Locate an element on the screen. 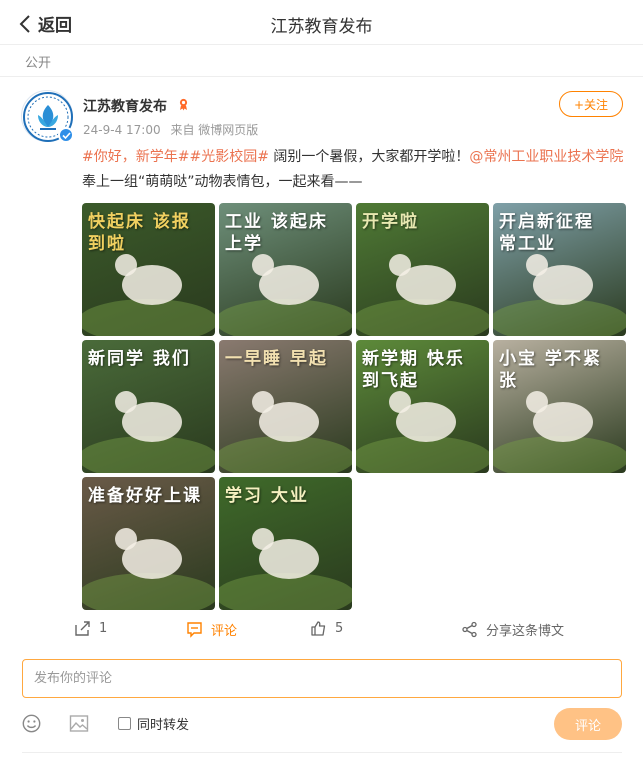 This screenshot has width=643, height=763. hashtag-link: #光影校园# is located at coordinates (228, 157).